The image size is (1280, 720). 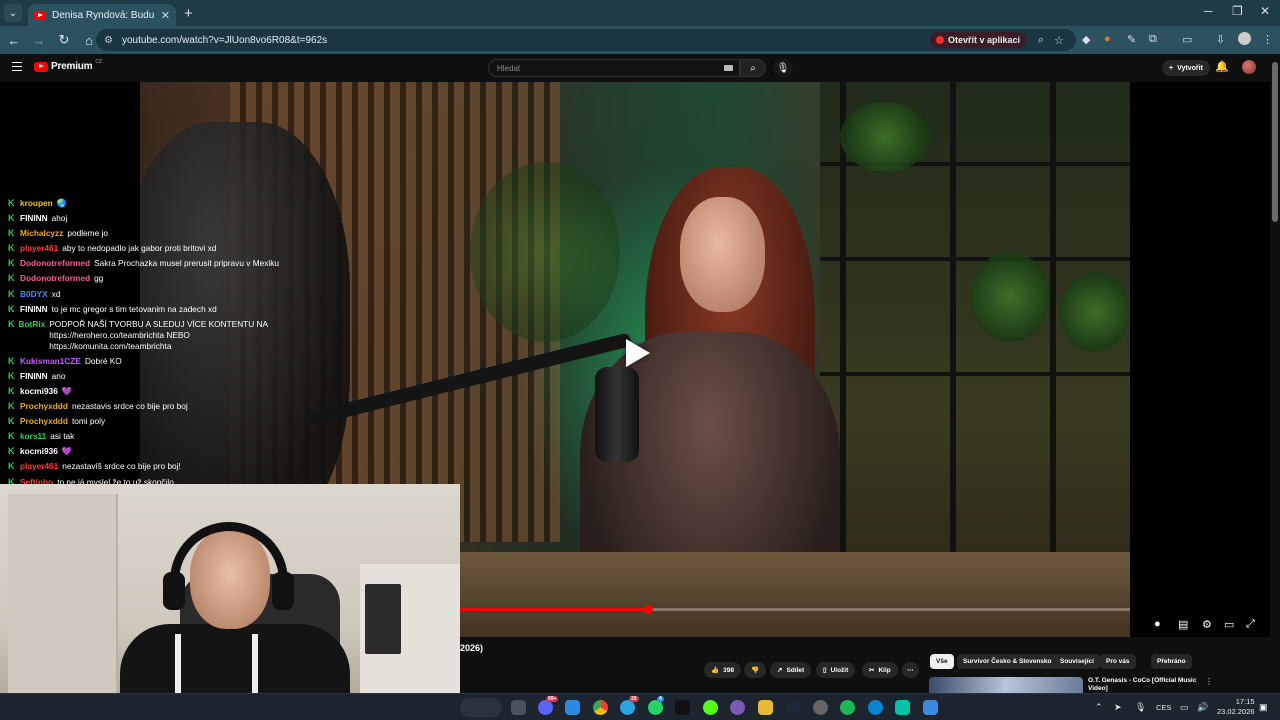 What do you see at coordinates (1140, 707) in the screenshot?
I see `tray-mic-icon: 🎙` at bounding box center [1140, 707].